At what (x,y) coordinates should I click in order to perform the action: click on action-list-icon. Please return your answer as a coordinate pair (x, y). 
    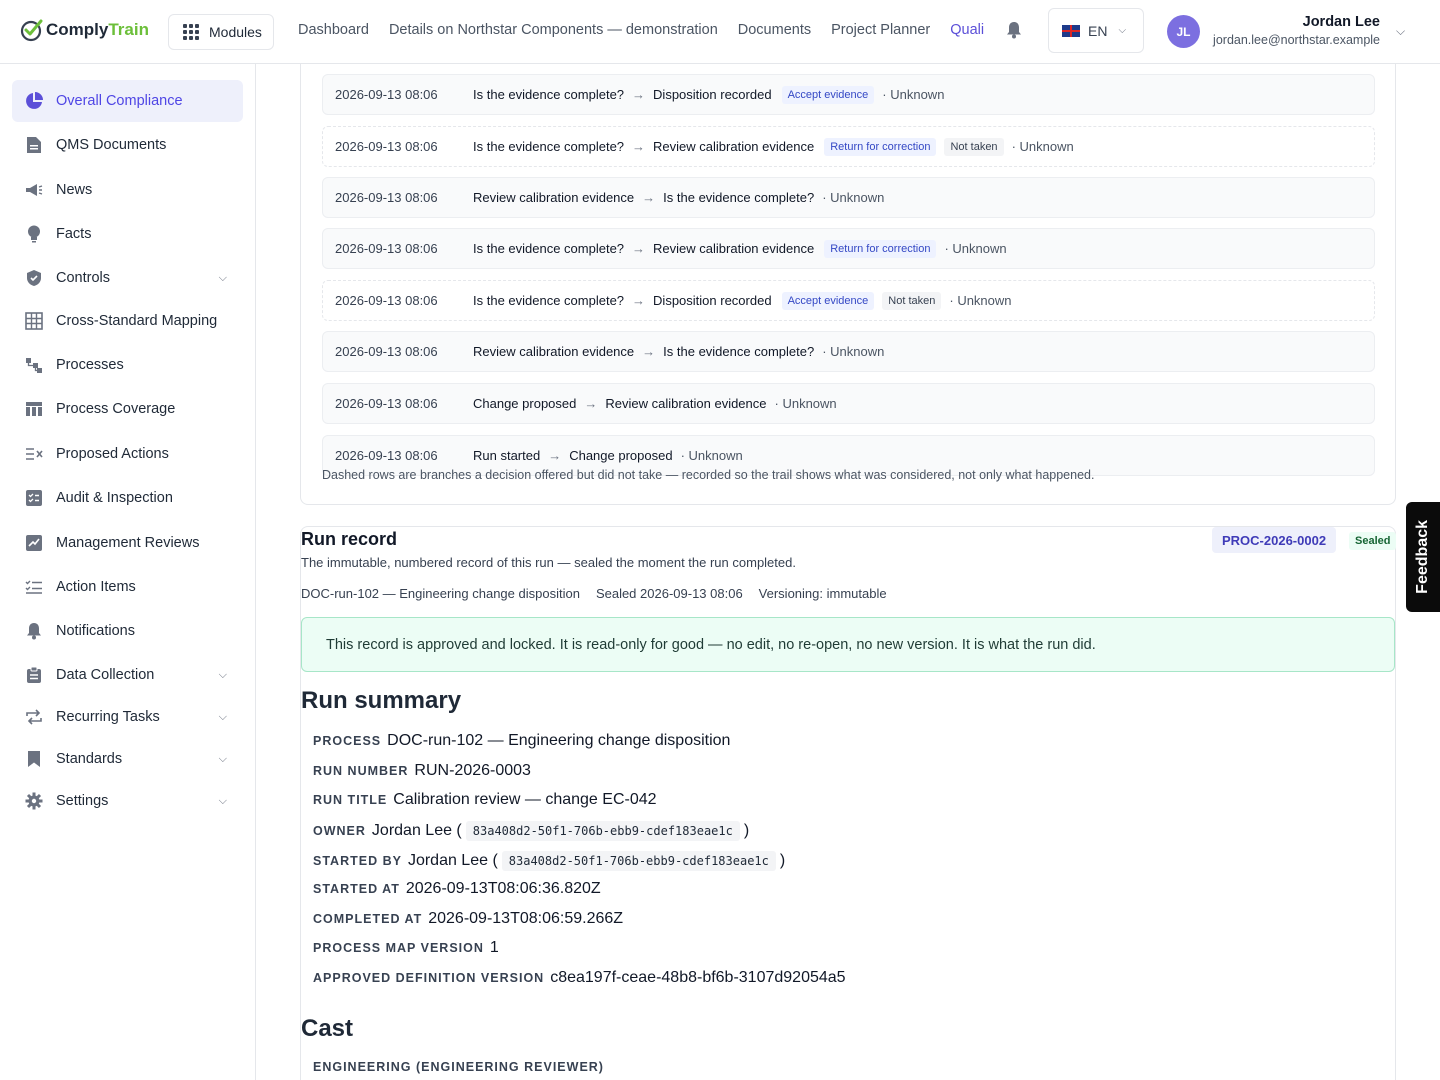
    Looking at the image, I should click on (34, 587).